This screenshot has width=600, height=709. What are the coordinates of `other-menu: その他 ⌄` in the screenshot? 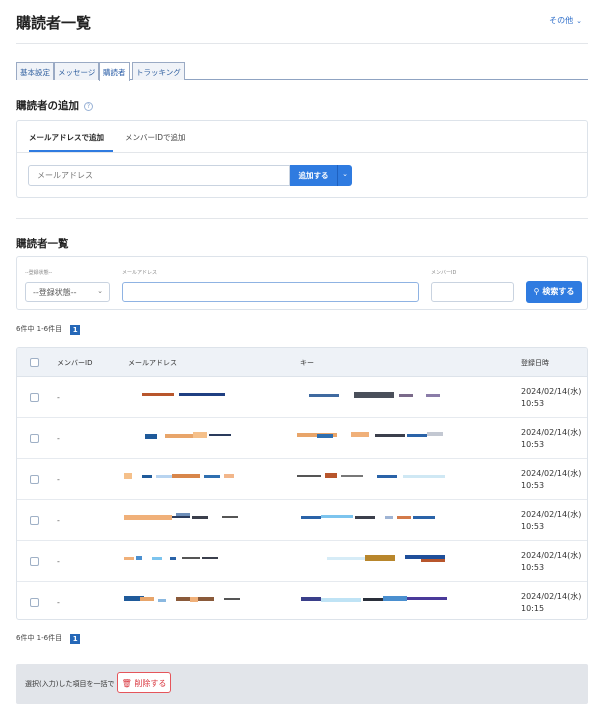 It's located at (565, 20).